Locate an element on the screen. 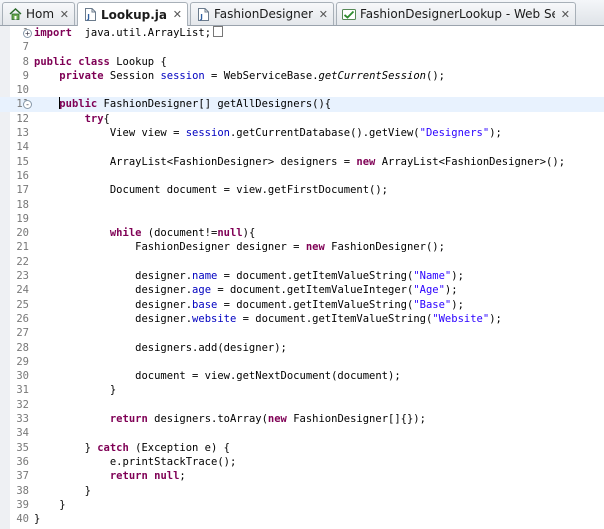 This screenshot has height=529, width=604. line-number: 24 is located at coordinates (22, 290).